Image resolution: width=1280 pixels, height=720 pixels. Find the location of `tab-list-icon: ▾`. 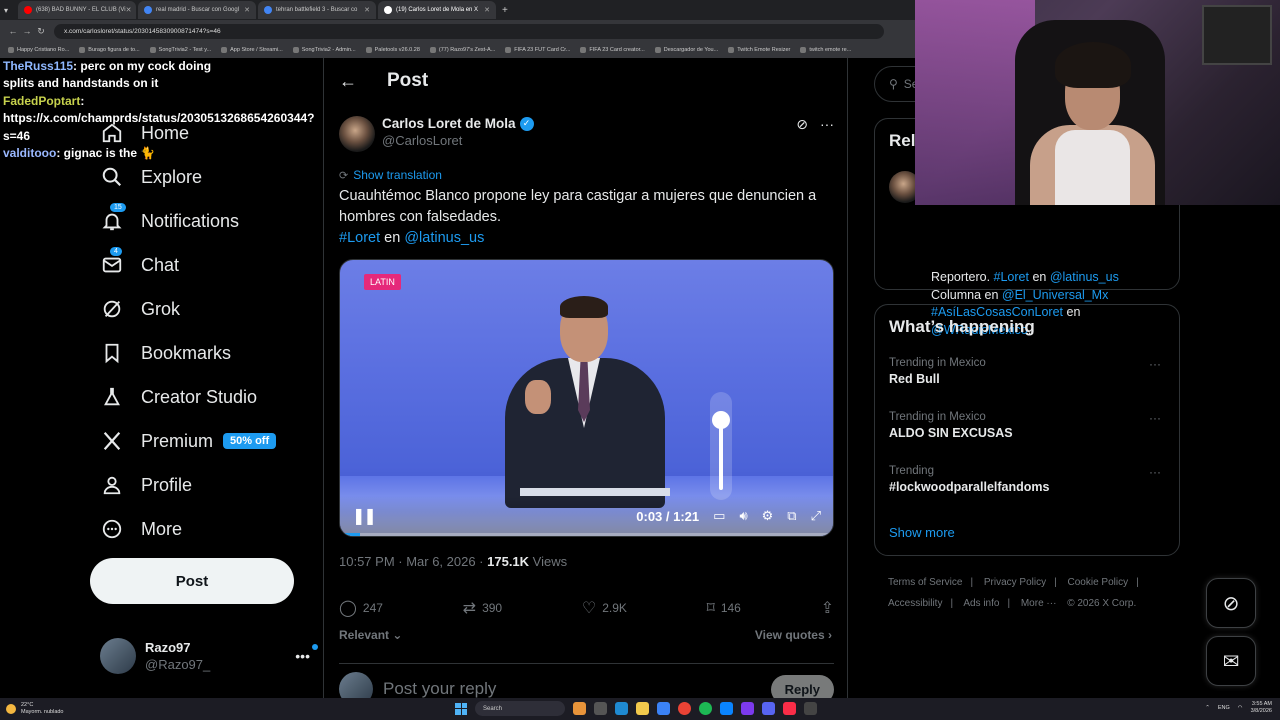

tab-list-icon: ▾ is located at coordinates (11, 10).